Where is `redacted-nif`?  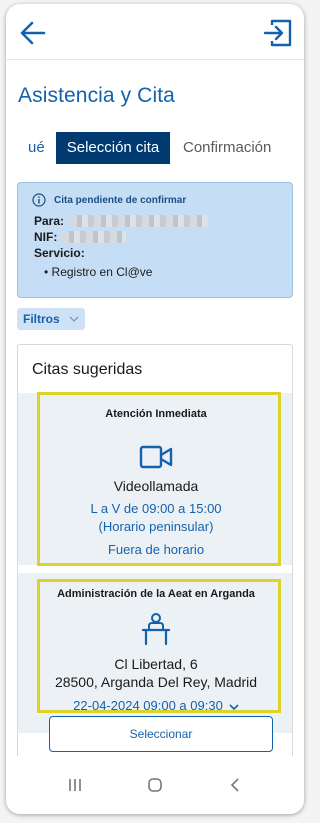 redacted-nif is located at coordinates (94, 237).